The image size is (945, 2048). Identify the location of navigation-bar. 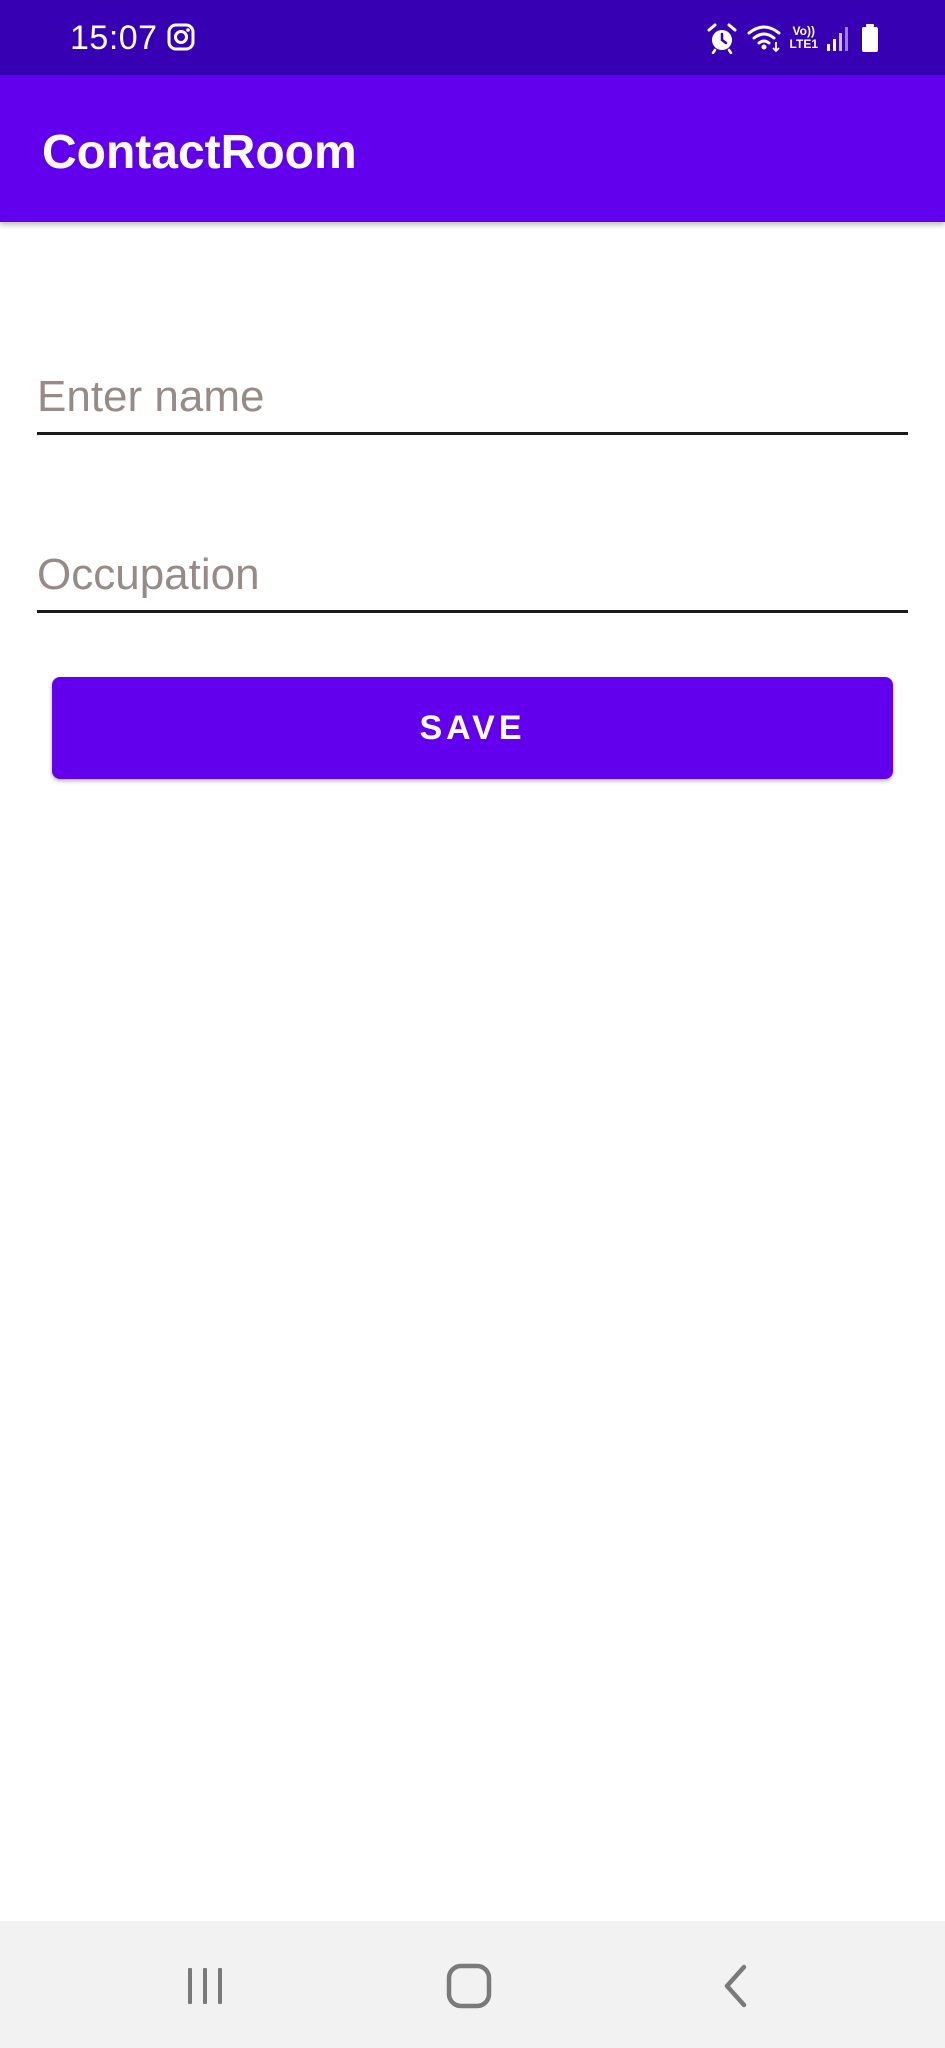
(472, 1984).